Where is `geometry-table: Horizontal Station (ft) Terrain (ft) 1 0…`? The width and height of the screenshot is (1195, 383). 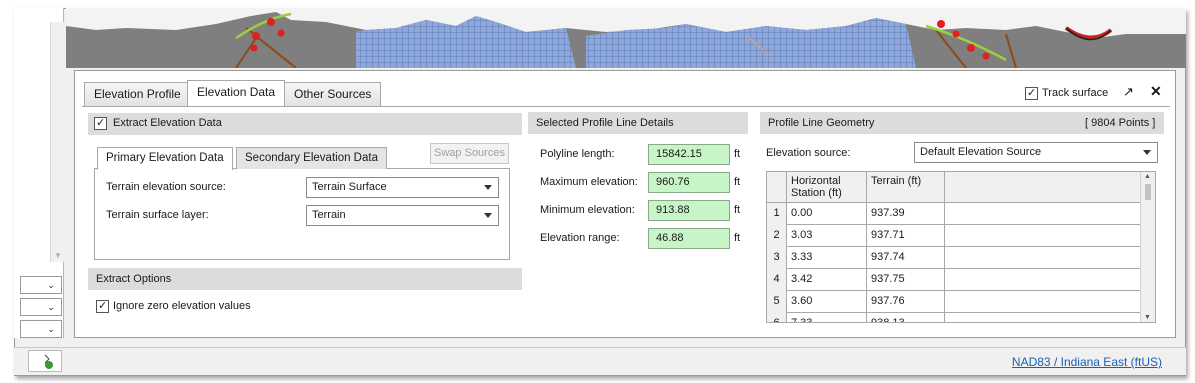 geometry-table: Horizontal Station (ft) Terrain (ft) 1 0… is located at coordinates (961, 247).